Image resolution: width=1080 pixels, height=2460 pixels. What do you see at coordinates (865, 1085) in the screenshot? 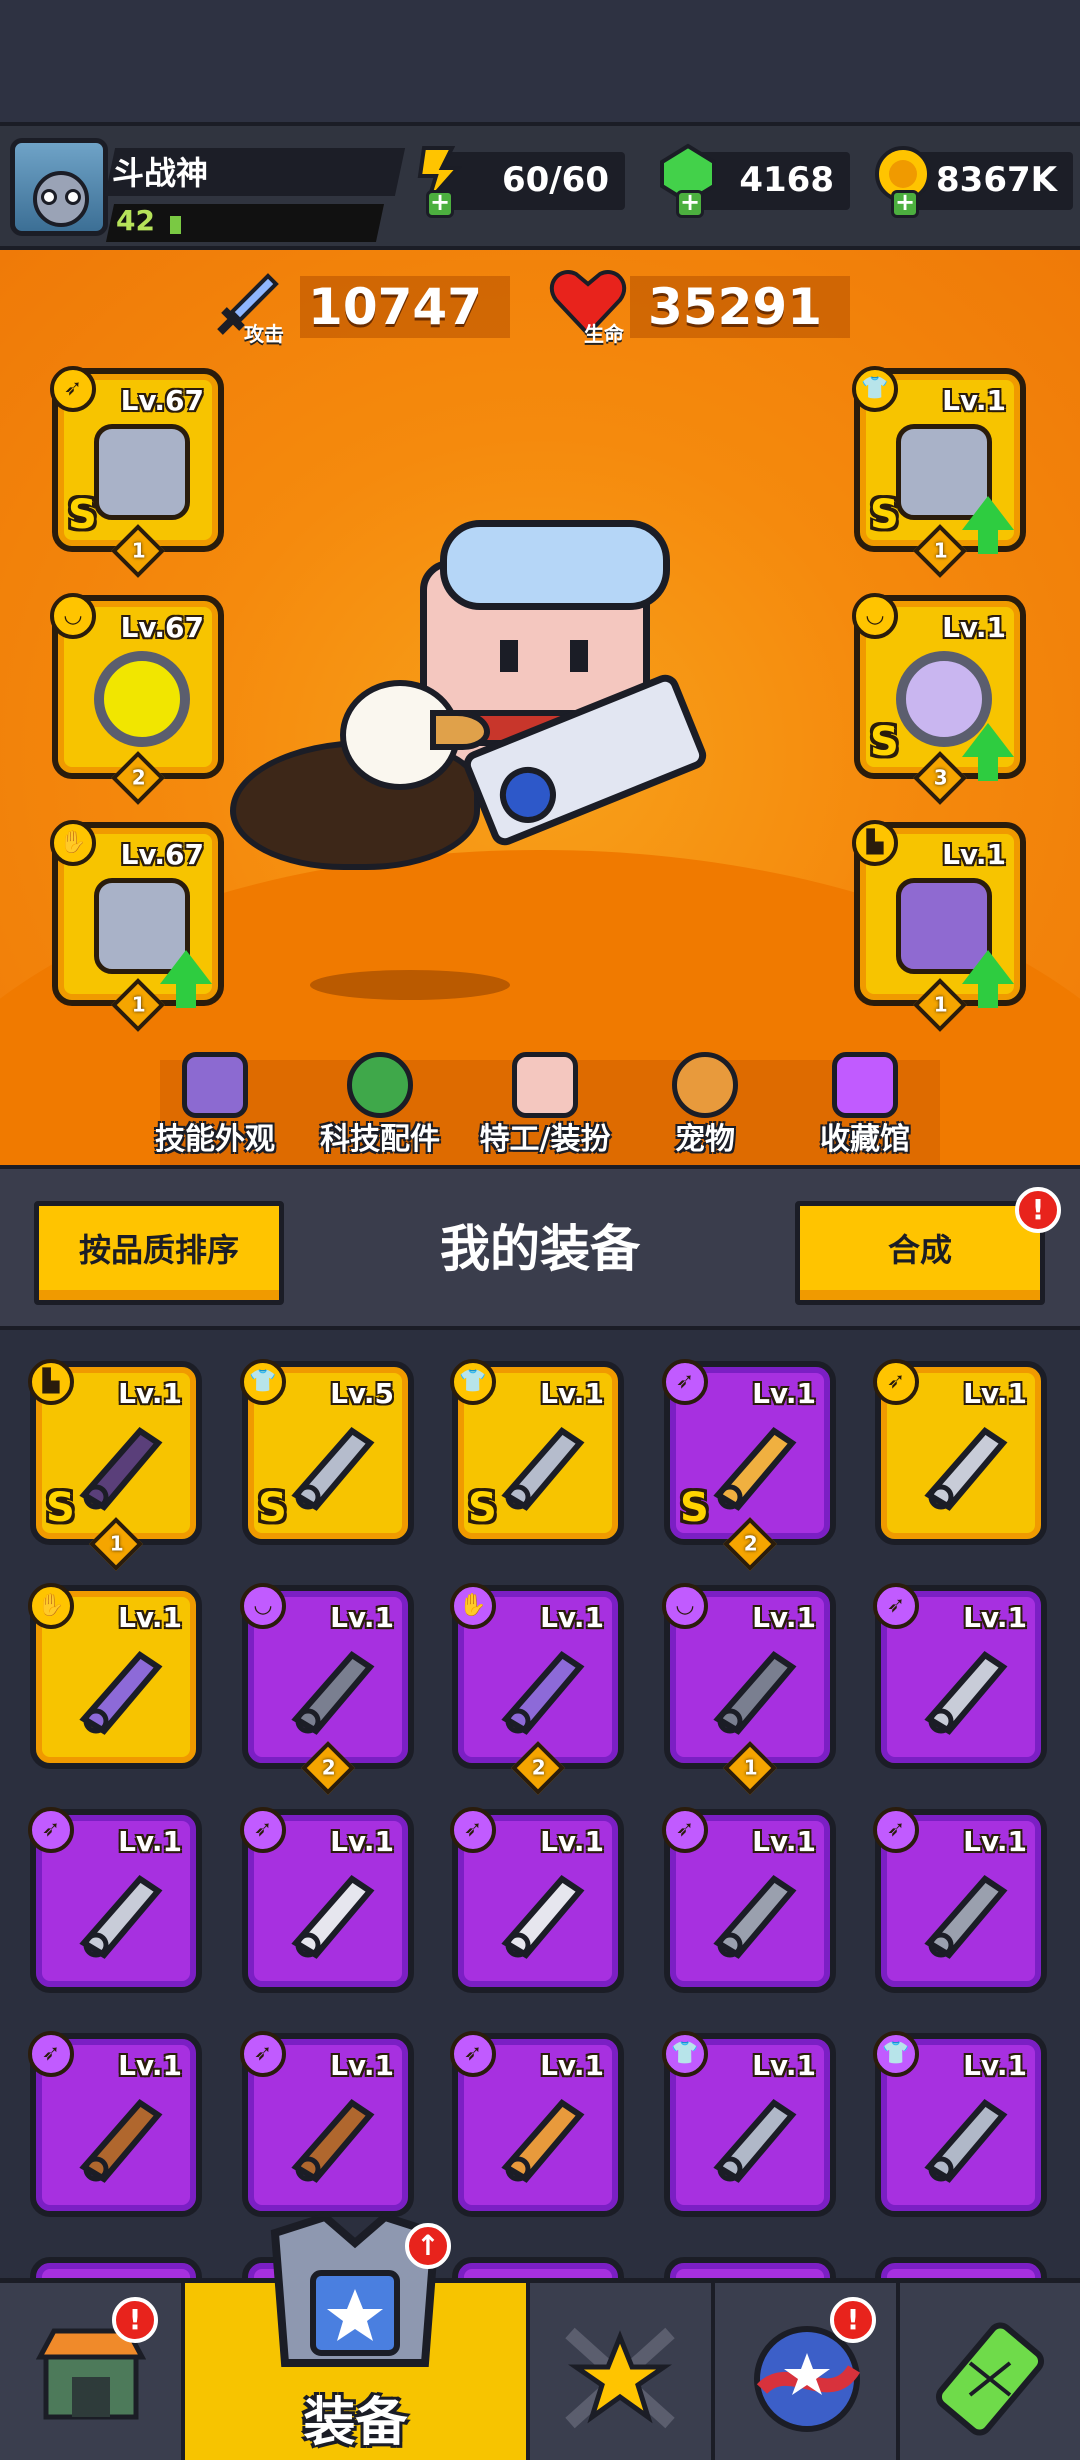
I see `chest-icon` at bounding box center [865, 1085].